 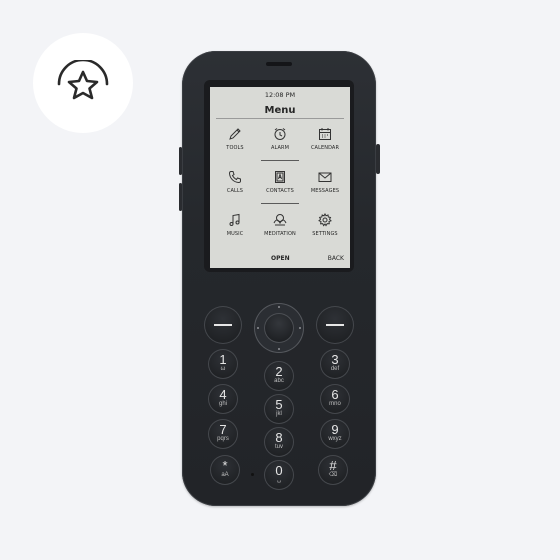 What do you see at coordinates (325, 191) in the screenshot?
I see `app-label: MESSAGES` at bounding box center [325, 191].